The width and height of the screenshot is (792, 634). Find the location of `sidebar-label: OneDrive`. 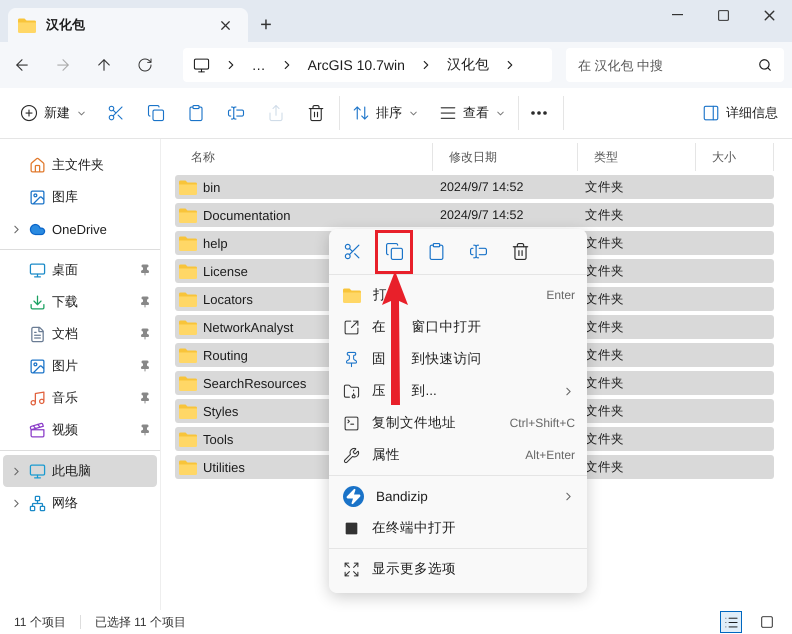

sidebar-label: OneDrive is located at coordinates (80, 229).